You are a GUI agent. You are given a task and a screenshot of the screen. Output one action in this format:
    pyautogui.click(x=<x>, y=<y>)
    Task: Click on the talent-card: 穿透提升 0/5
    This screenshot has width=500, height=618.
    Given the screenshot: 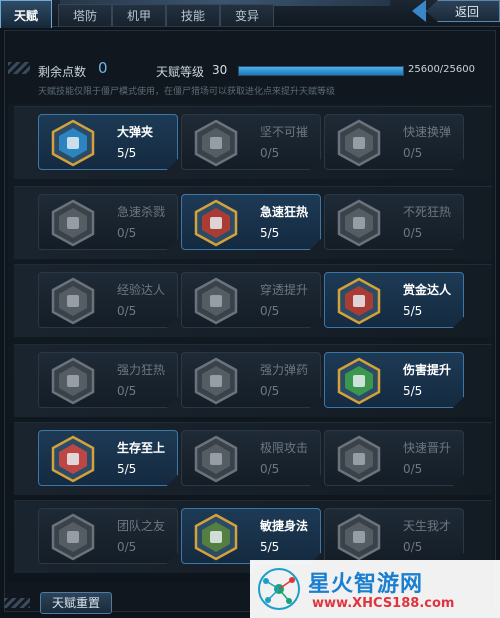 What is the action you would take?
    pyautogui.click(x=251, y=300)
    